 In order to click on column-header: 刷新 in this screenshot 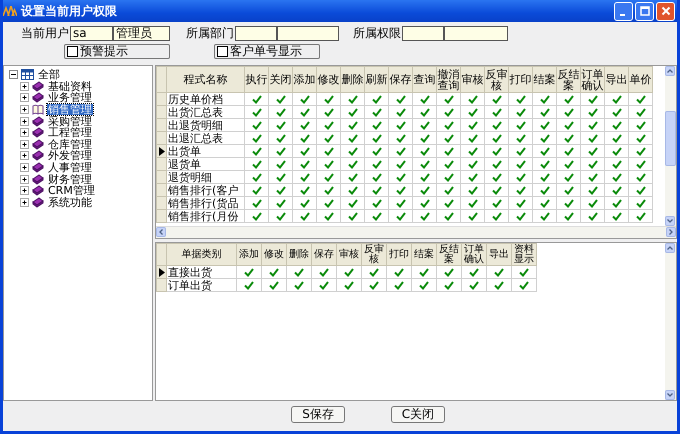, I will do `click(376, 79)`.